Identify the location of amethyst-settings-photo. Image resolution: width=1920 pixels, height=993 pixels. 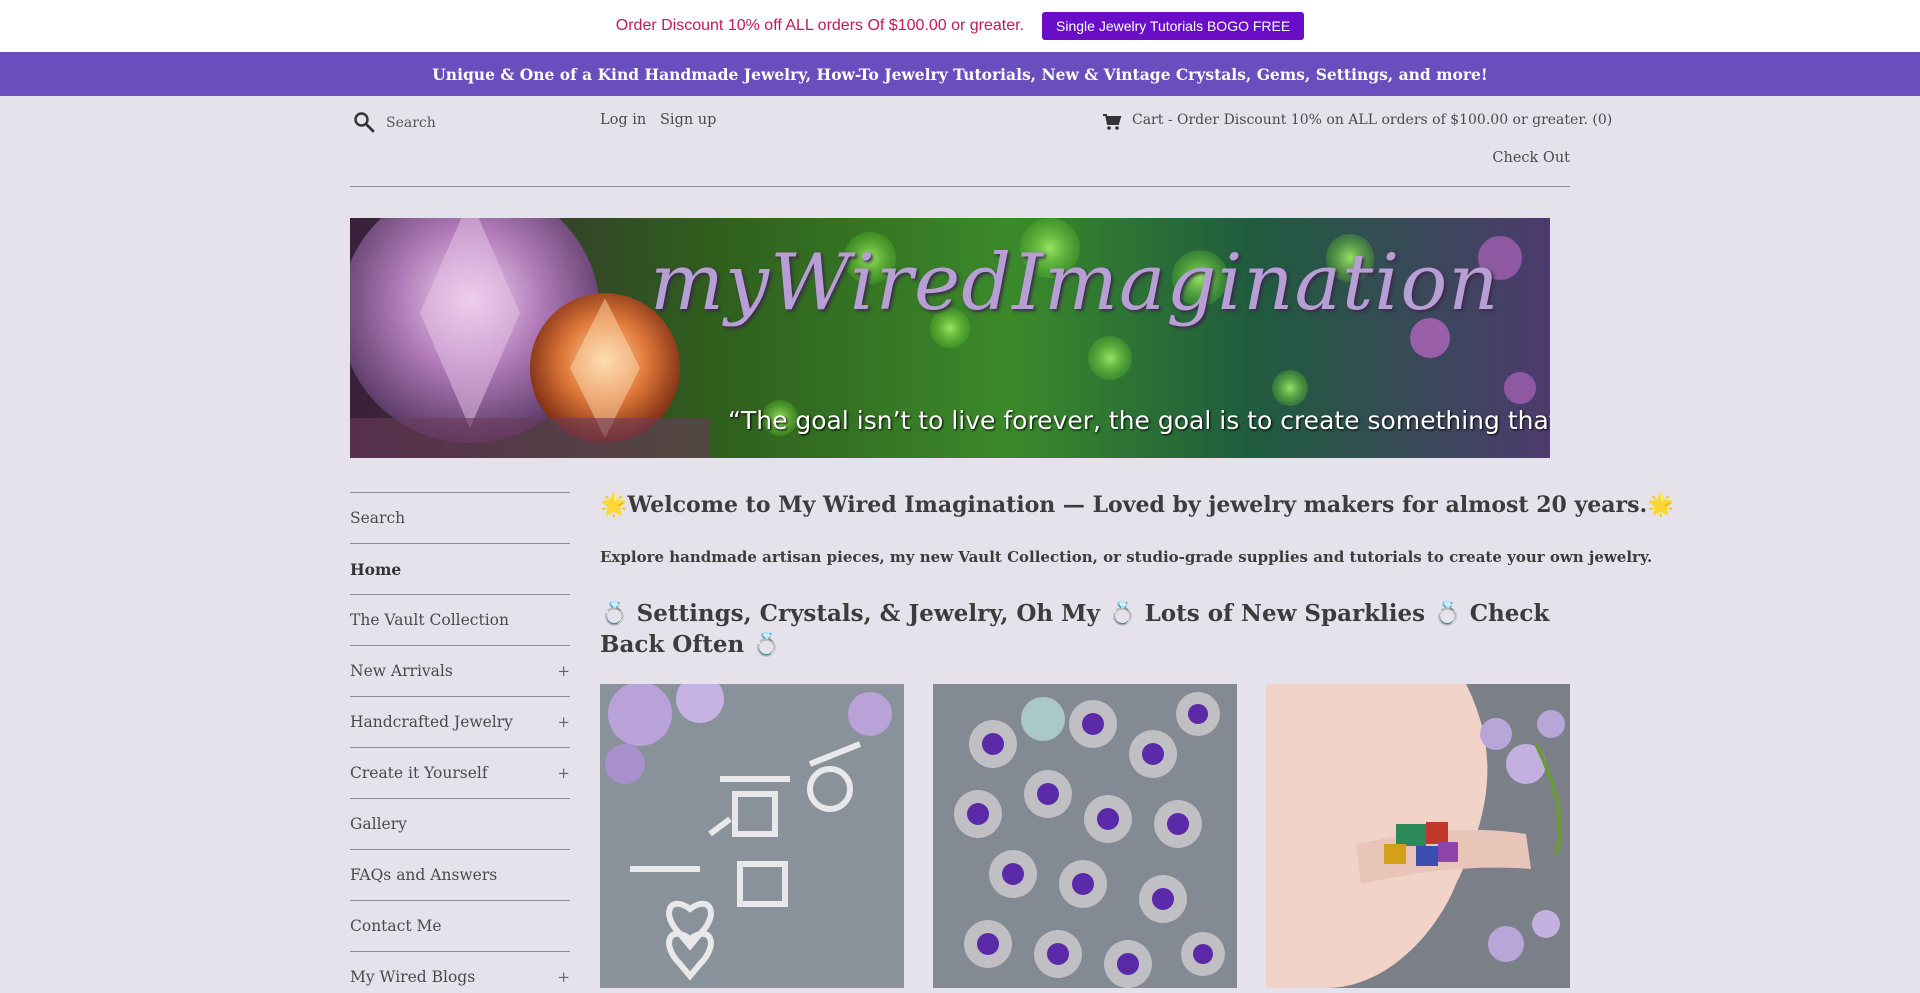
(1085, 836).